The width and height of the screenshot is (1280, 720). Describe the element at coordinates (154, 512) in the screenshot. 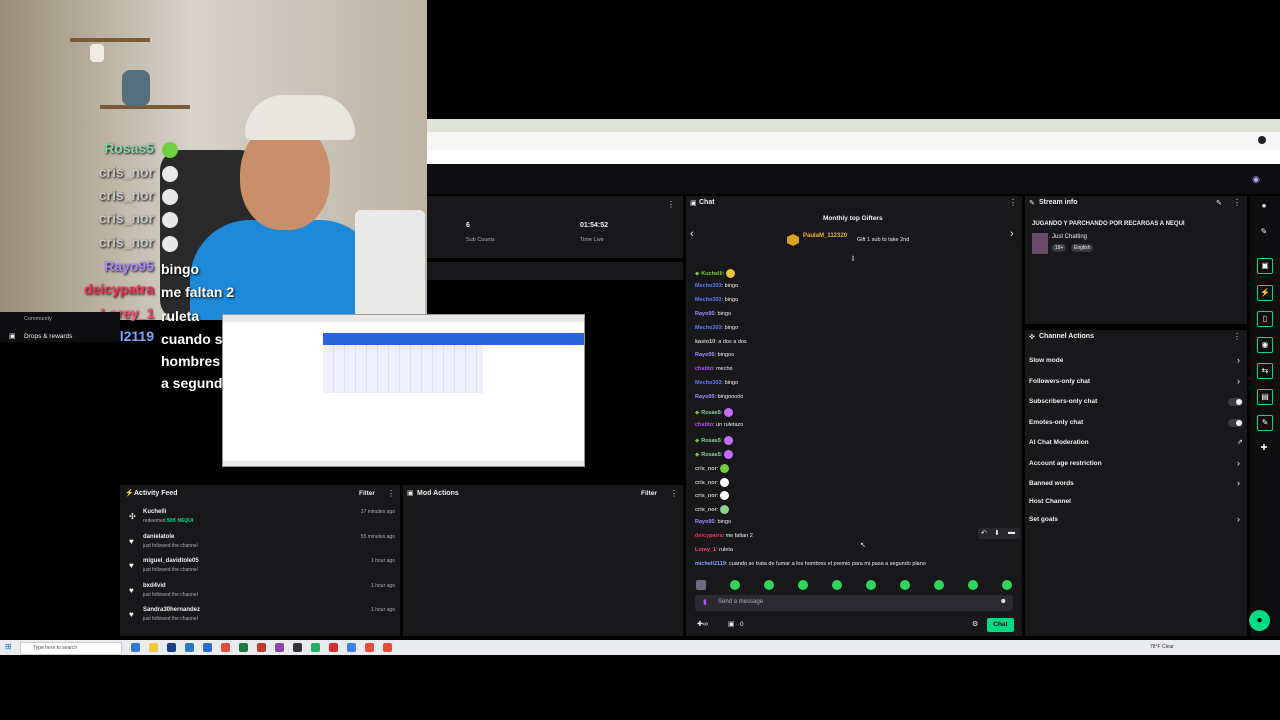

I see `activity-username: Kuchelli` at that location.